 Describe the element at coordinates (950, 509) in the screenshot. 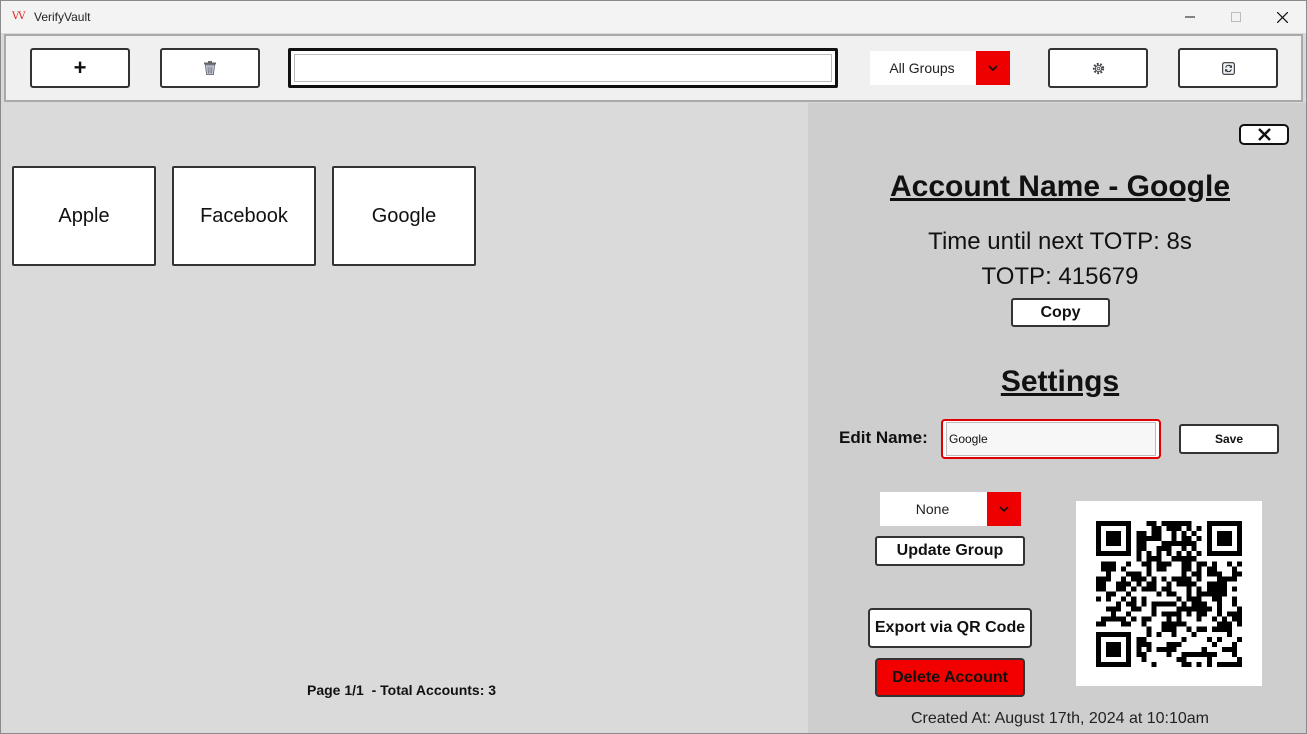

I see `account-group-select: None` at that location.